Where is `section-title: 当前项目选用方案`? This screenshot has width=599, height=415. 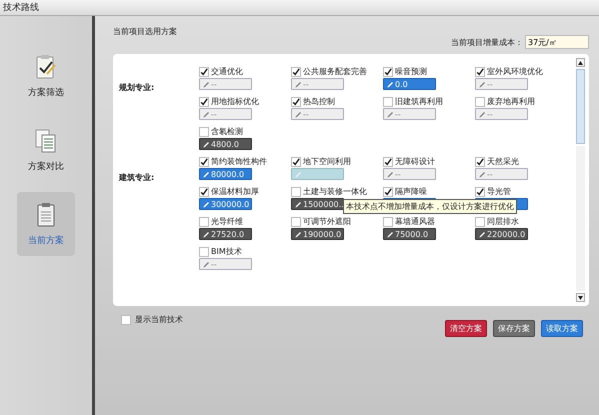 section-title: 当前项目选用方案 is located at coordinates (145, 31).